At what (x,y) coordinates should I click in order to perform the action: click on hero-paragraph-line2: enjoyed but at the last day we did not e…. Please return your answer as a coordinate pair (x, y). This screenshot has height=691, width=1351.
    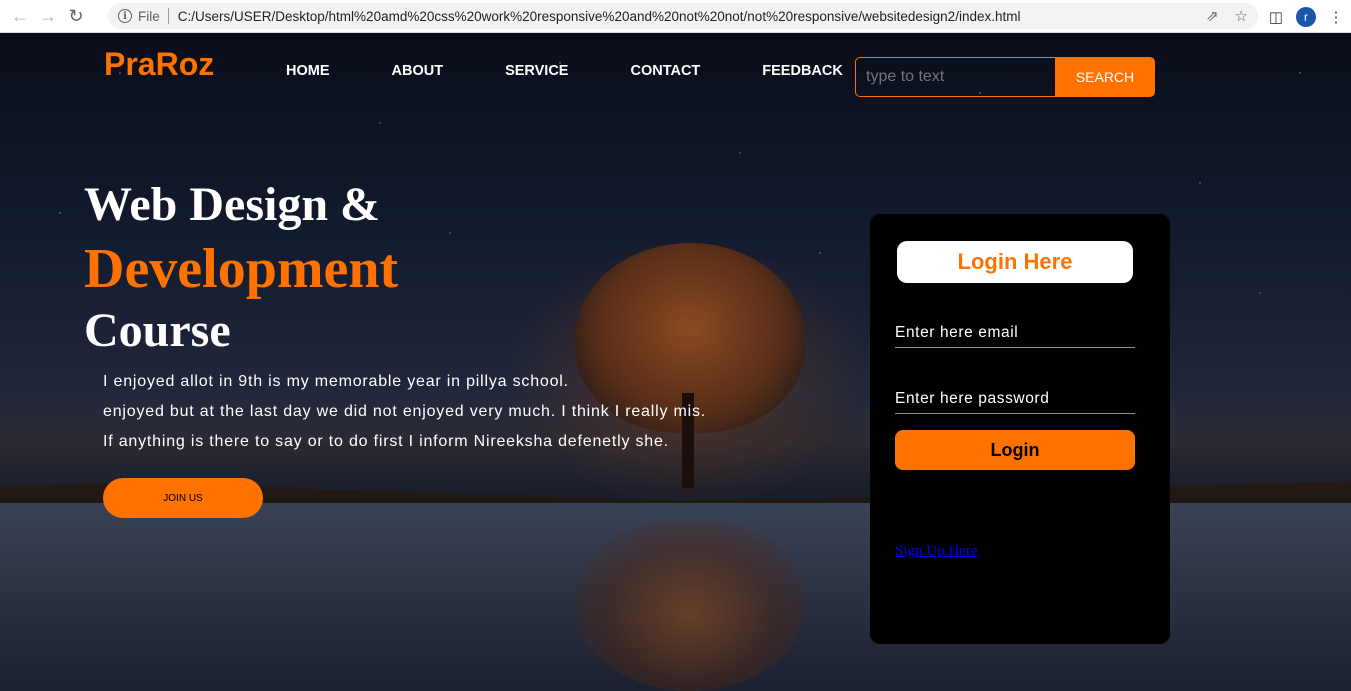
    Looking at the image, I should click on (405, 411).